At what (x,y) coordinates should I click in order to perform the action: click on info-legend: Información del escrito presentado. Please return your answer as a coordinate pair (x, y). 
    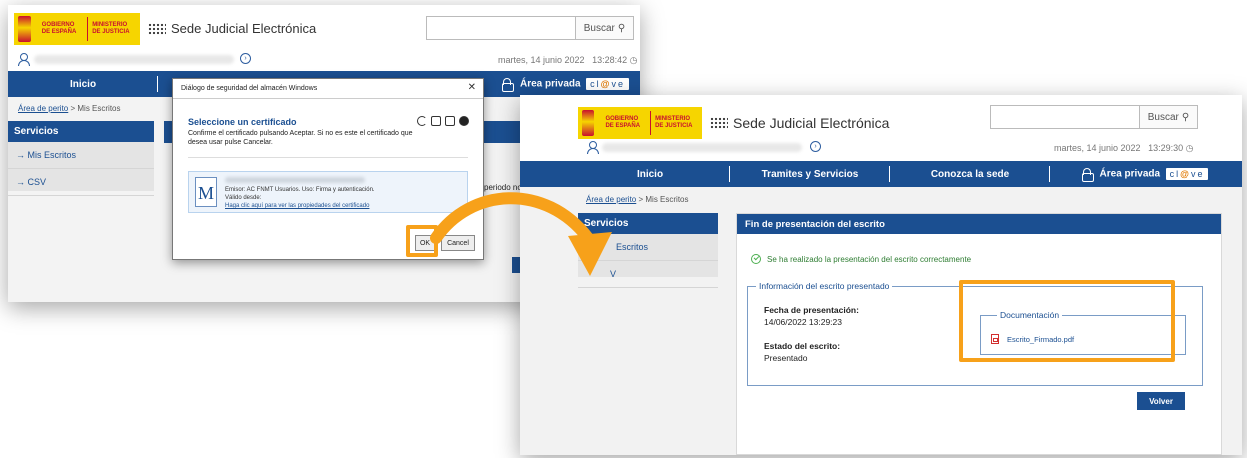
    Looking at the image, I should click on (824, 286).